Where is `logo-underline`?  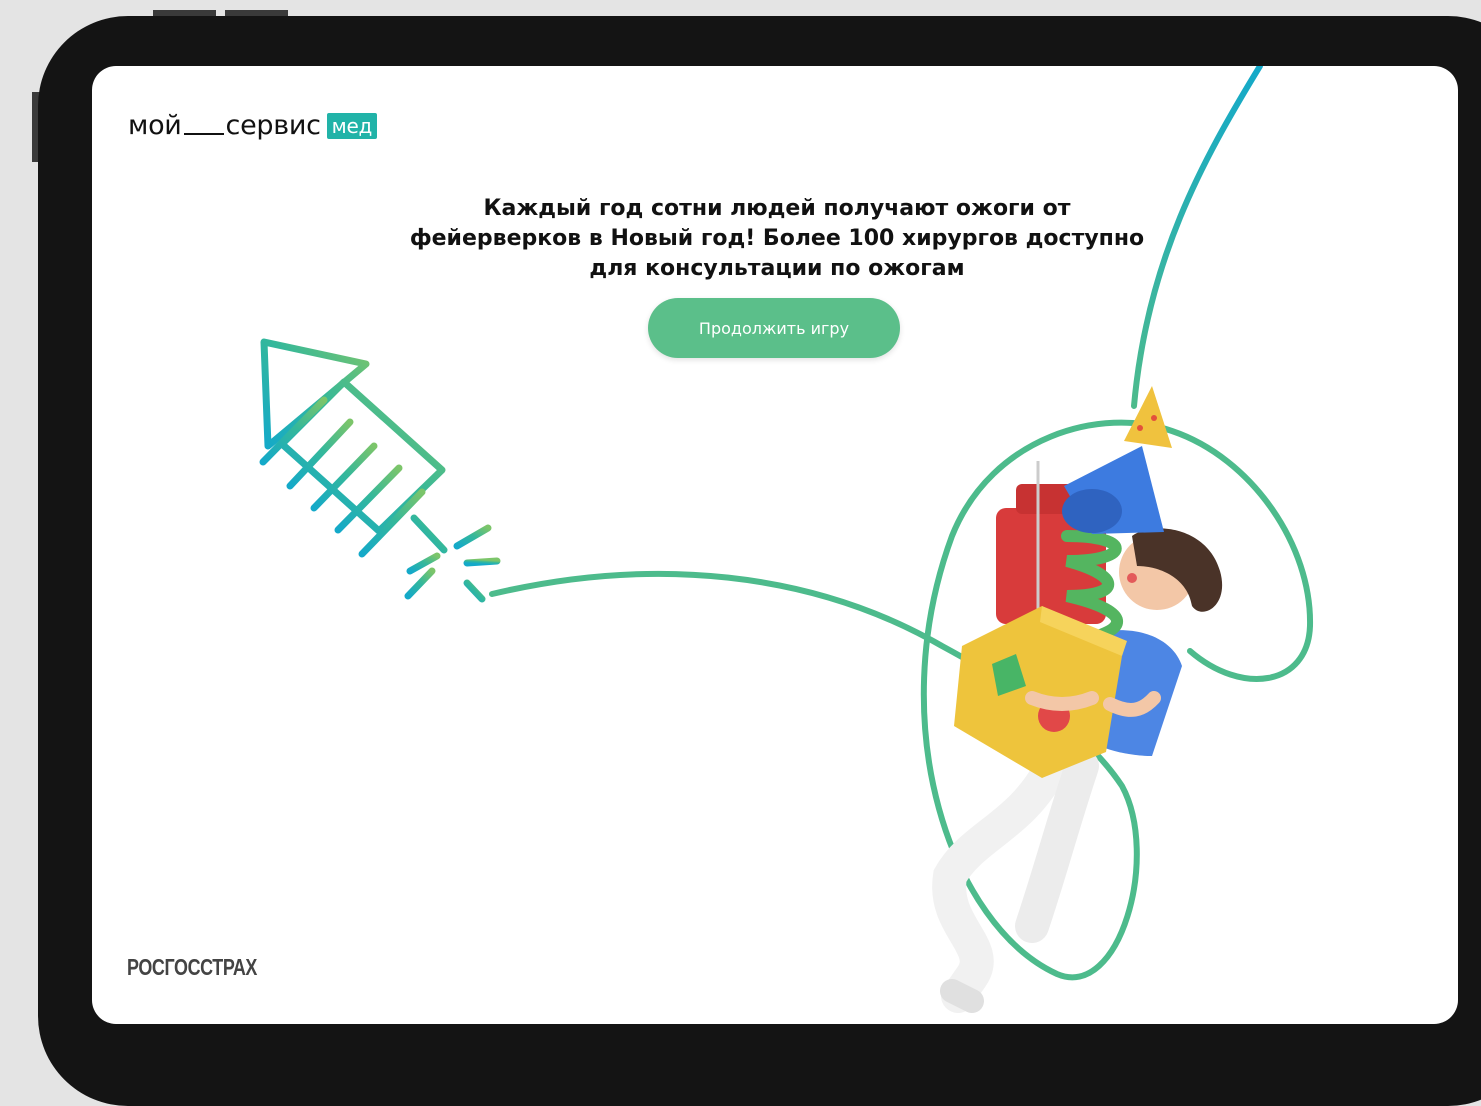
logo-underline is located at coordinates (203, 134).